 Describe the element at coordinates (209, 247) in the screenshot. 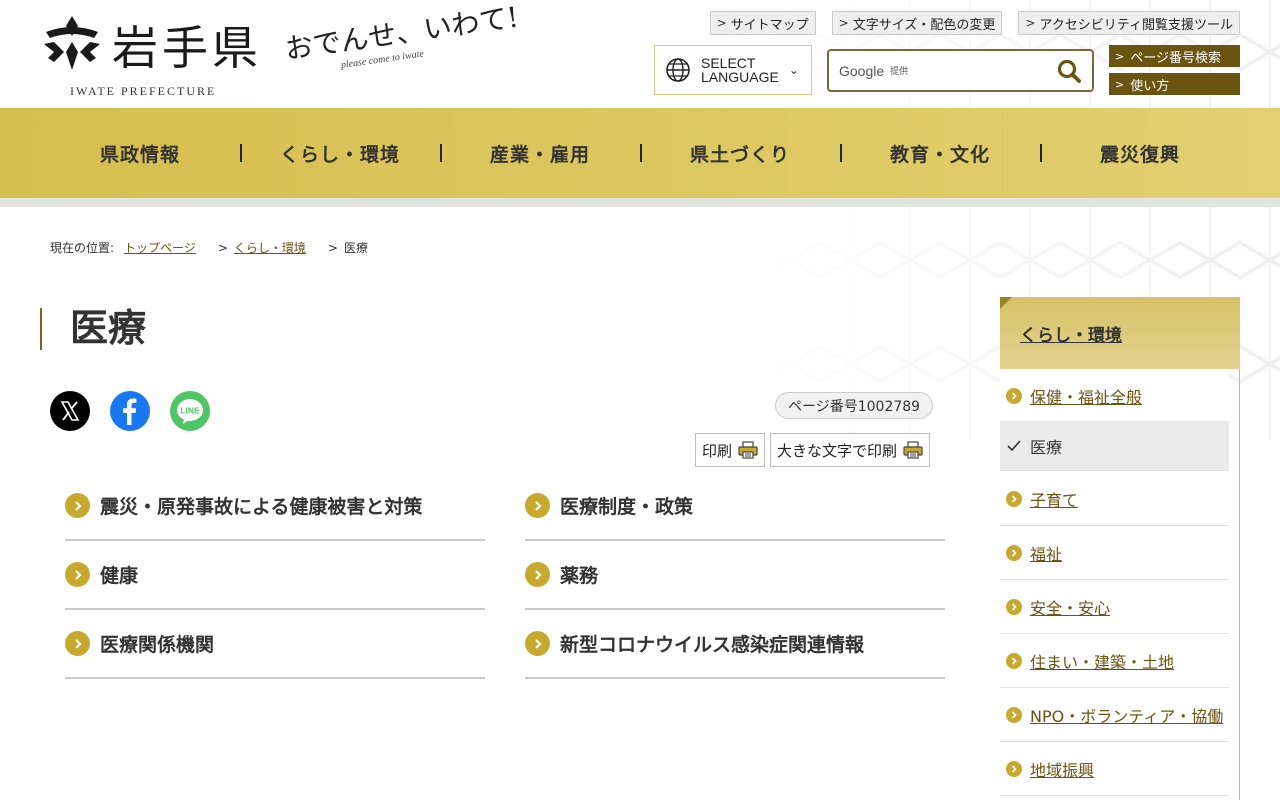

I see `breadcrumb: 現在の位置: トップページ > くらし・環境 > 医療` at that location.